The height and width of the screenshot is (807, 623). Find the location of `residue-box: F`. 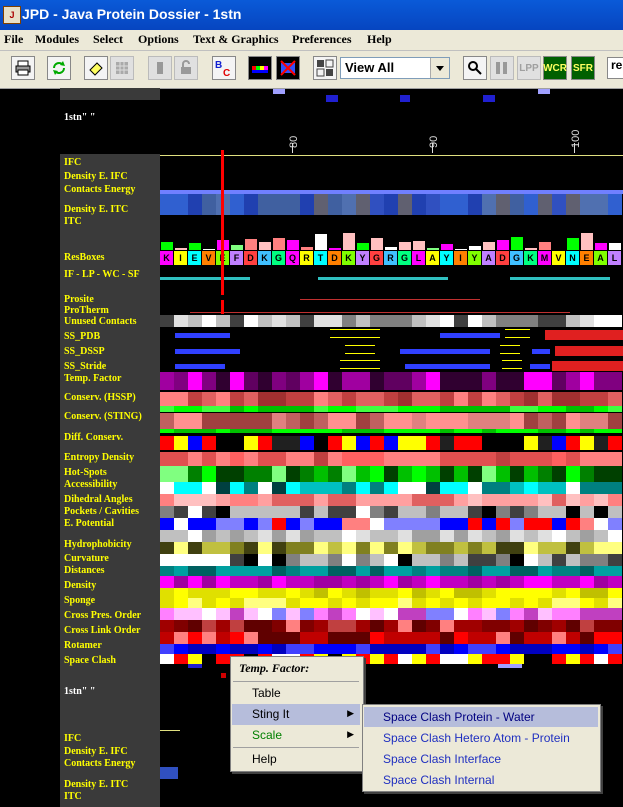

residue-box: F is located at coordinates (236, 258).